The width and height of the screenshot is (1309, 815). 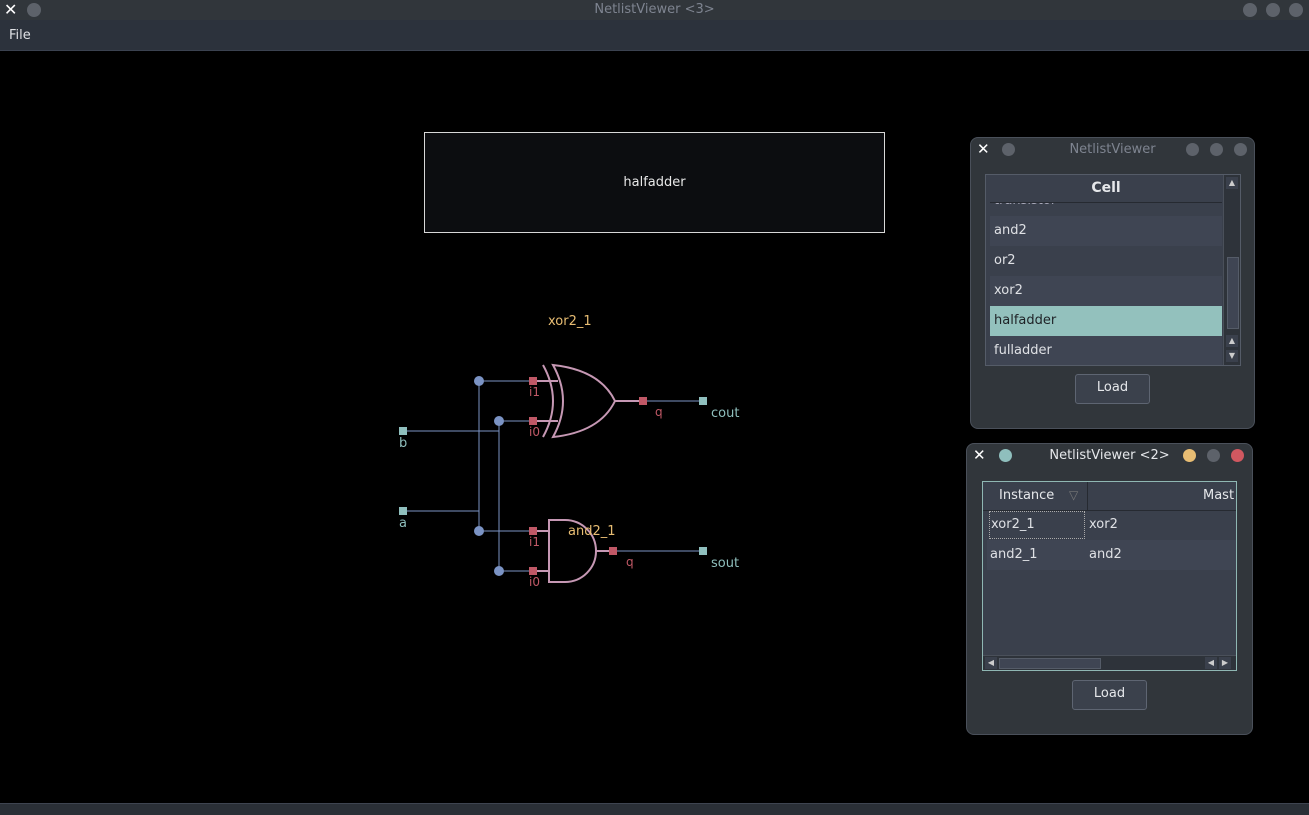 What do you see at coordinates (584, 401) in the screenshot?
I see `xor-body` at bounding box center [584, 401].